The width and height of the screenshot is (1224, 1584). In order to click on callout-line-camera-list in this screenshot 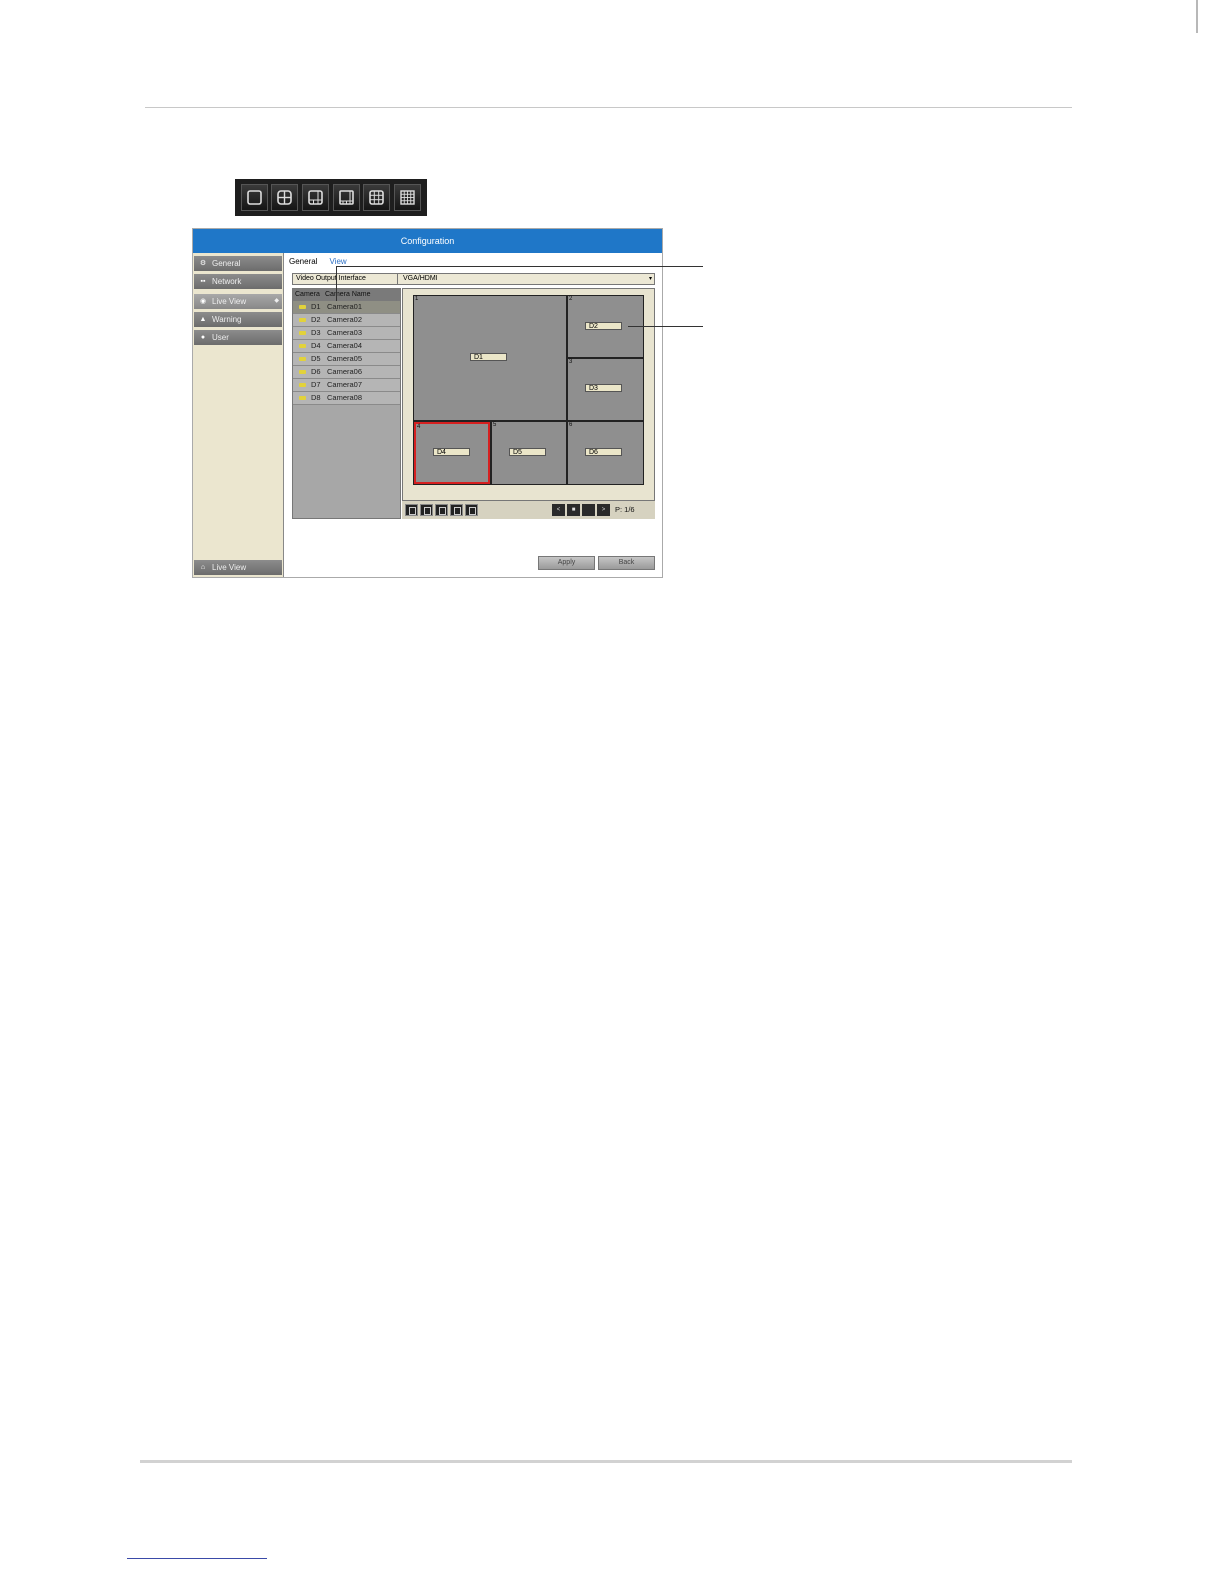, I will do `click(519, 266)`.